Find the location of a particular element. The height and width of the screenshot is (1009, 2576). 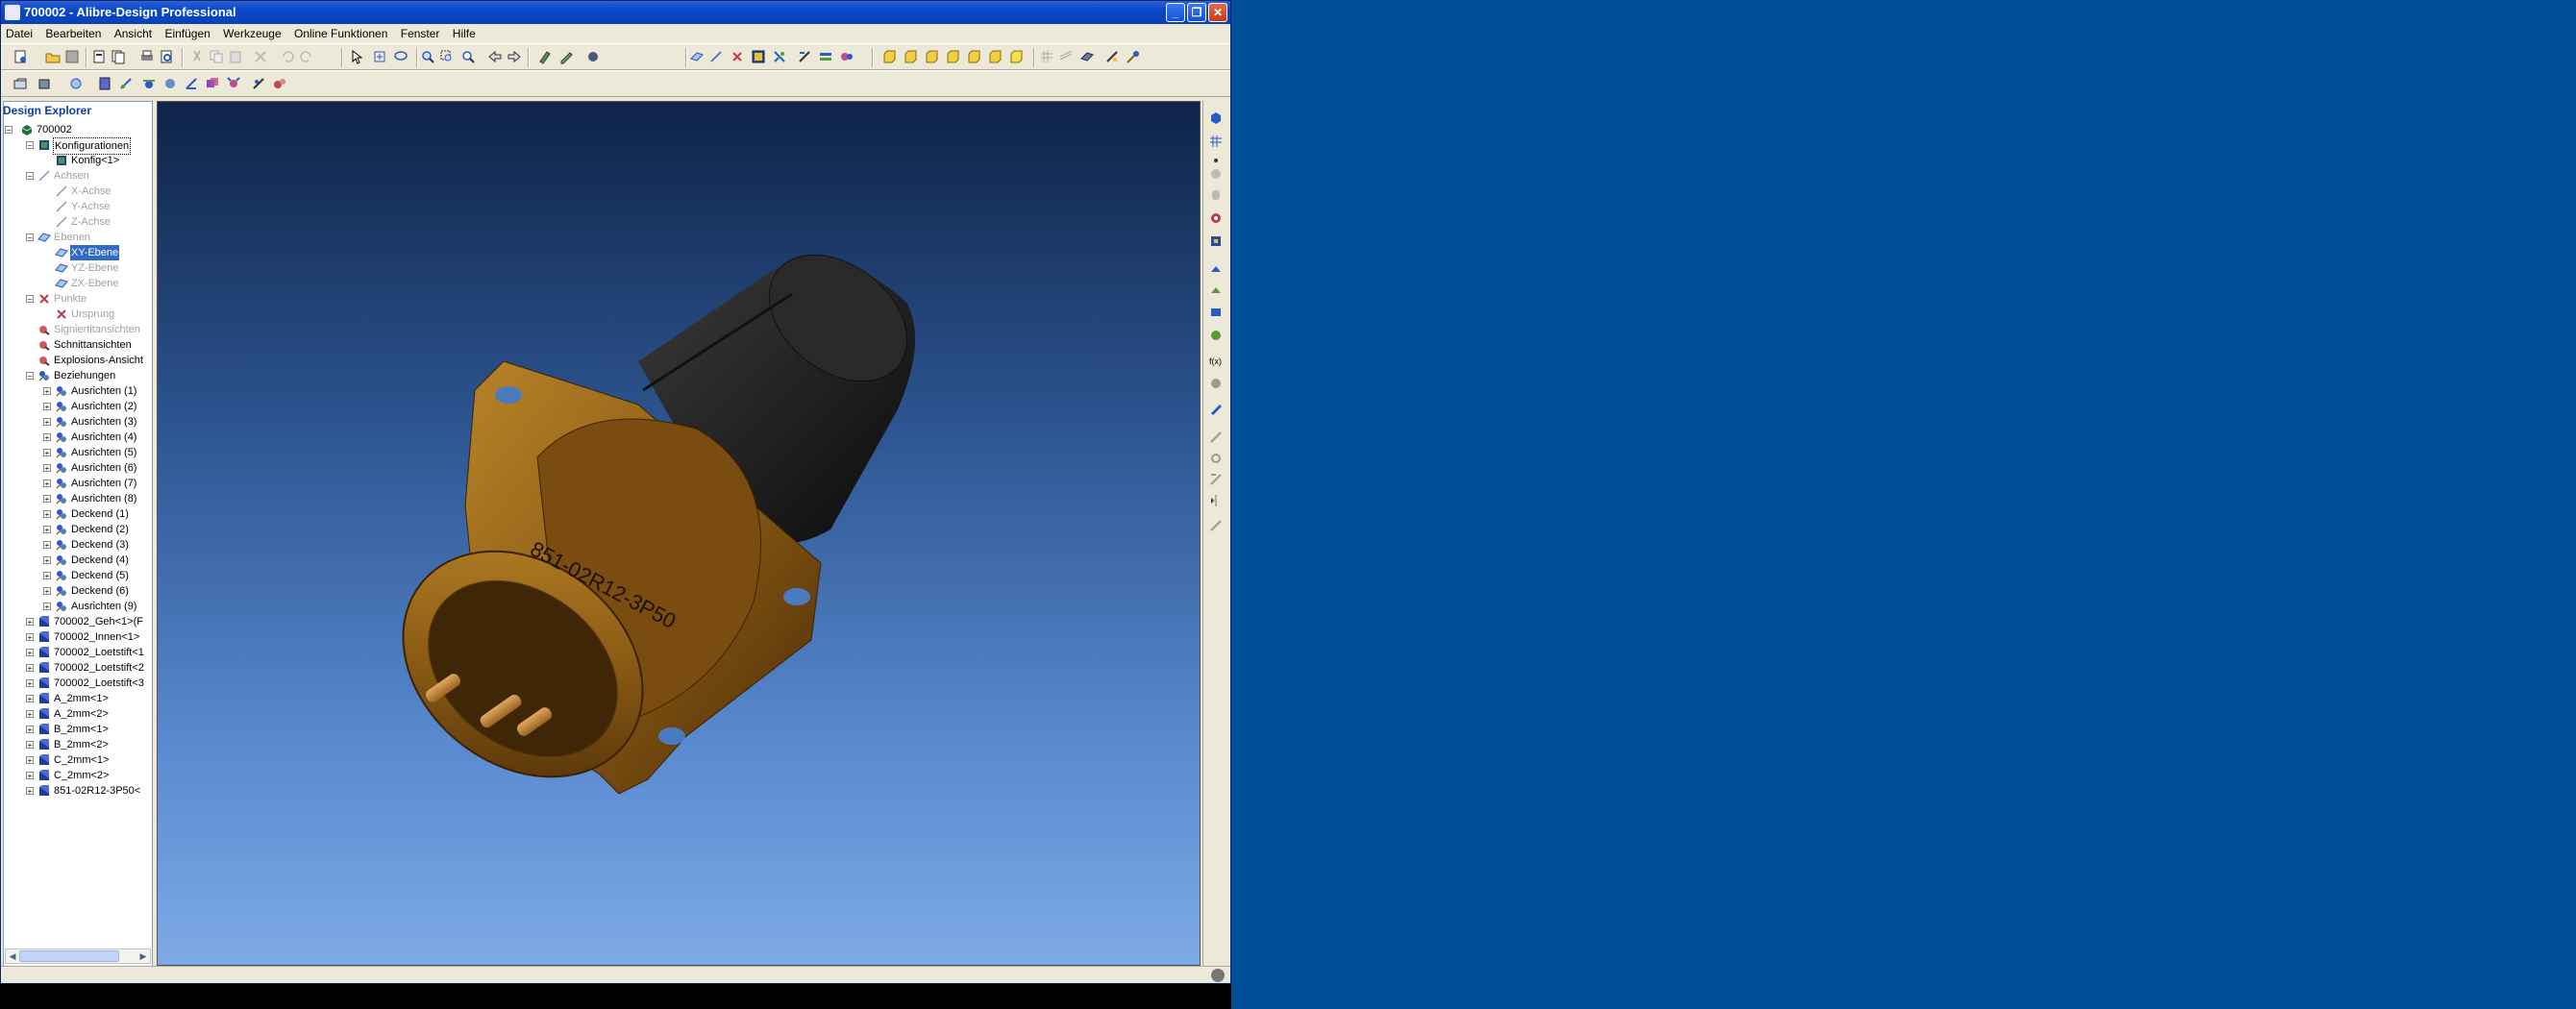

menu-einfuegen: Einfügen is located at coordinates (187, 33).